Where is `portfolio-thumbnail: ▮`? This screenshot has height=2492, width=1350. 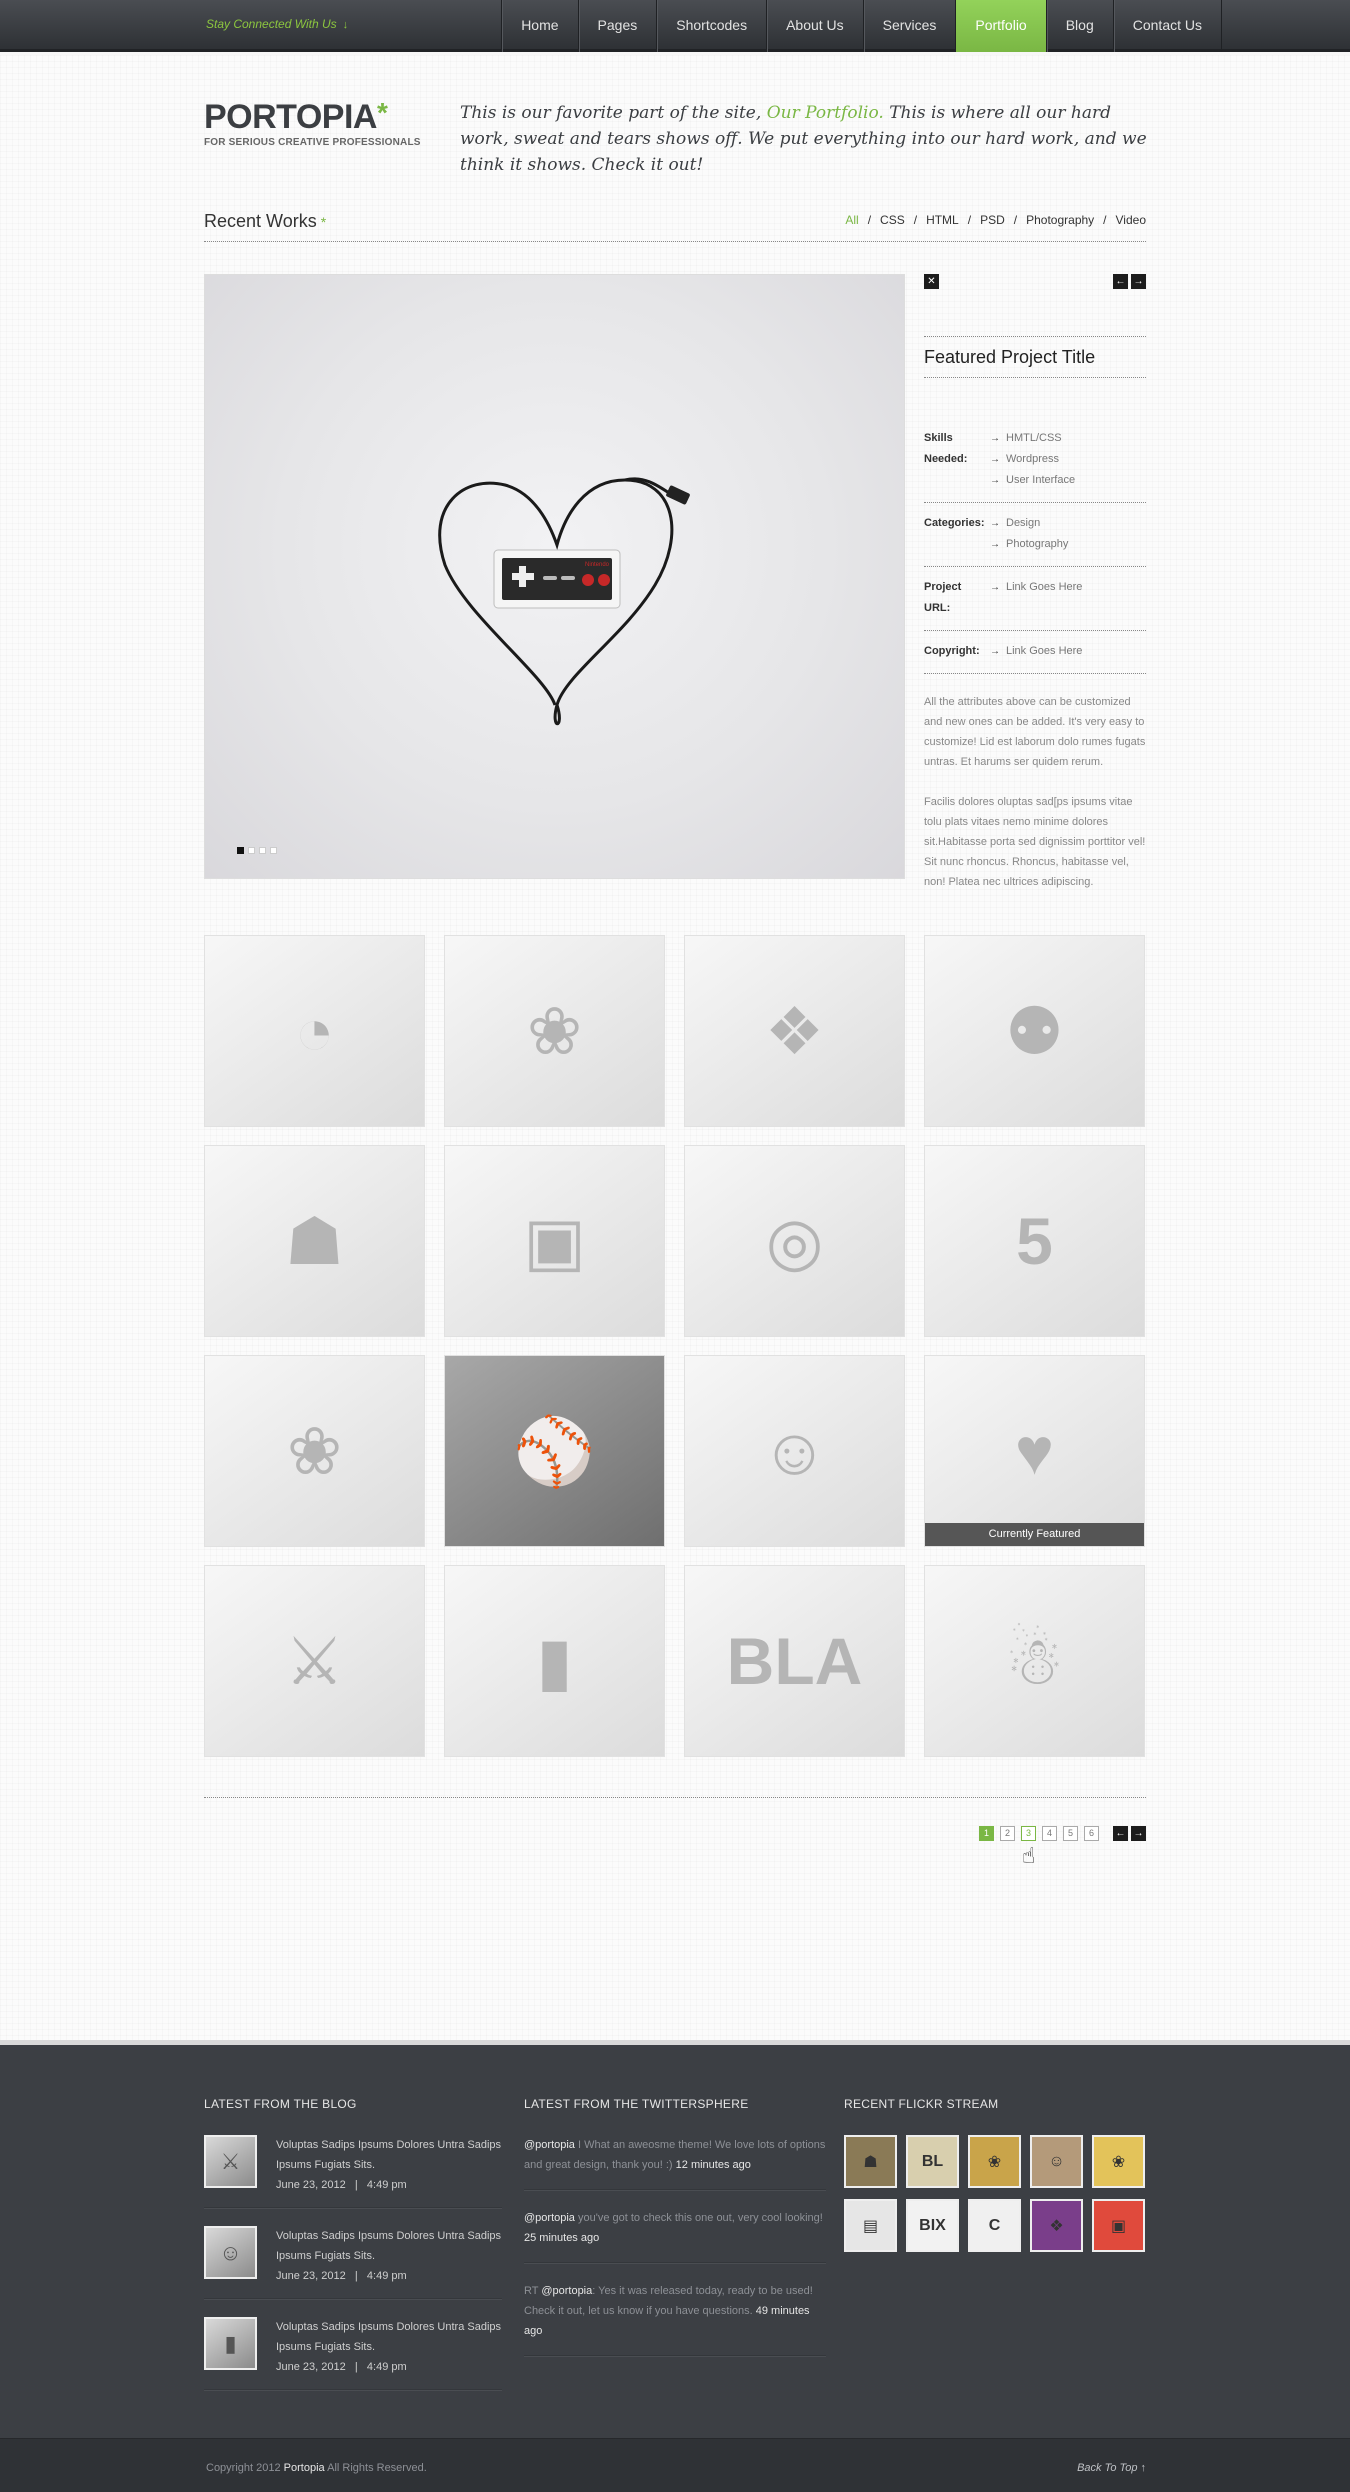 portfolio-thumbnail: ▮ is located at coordinates (554, 1661).